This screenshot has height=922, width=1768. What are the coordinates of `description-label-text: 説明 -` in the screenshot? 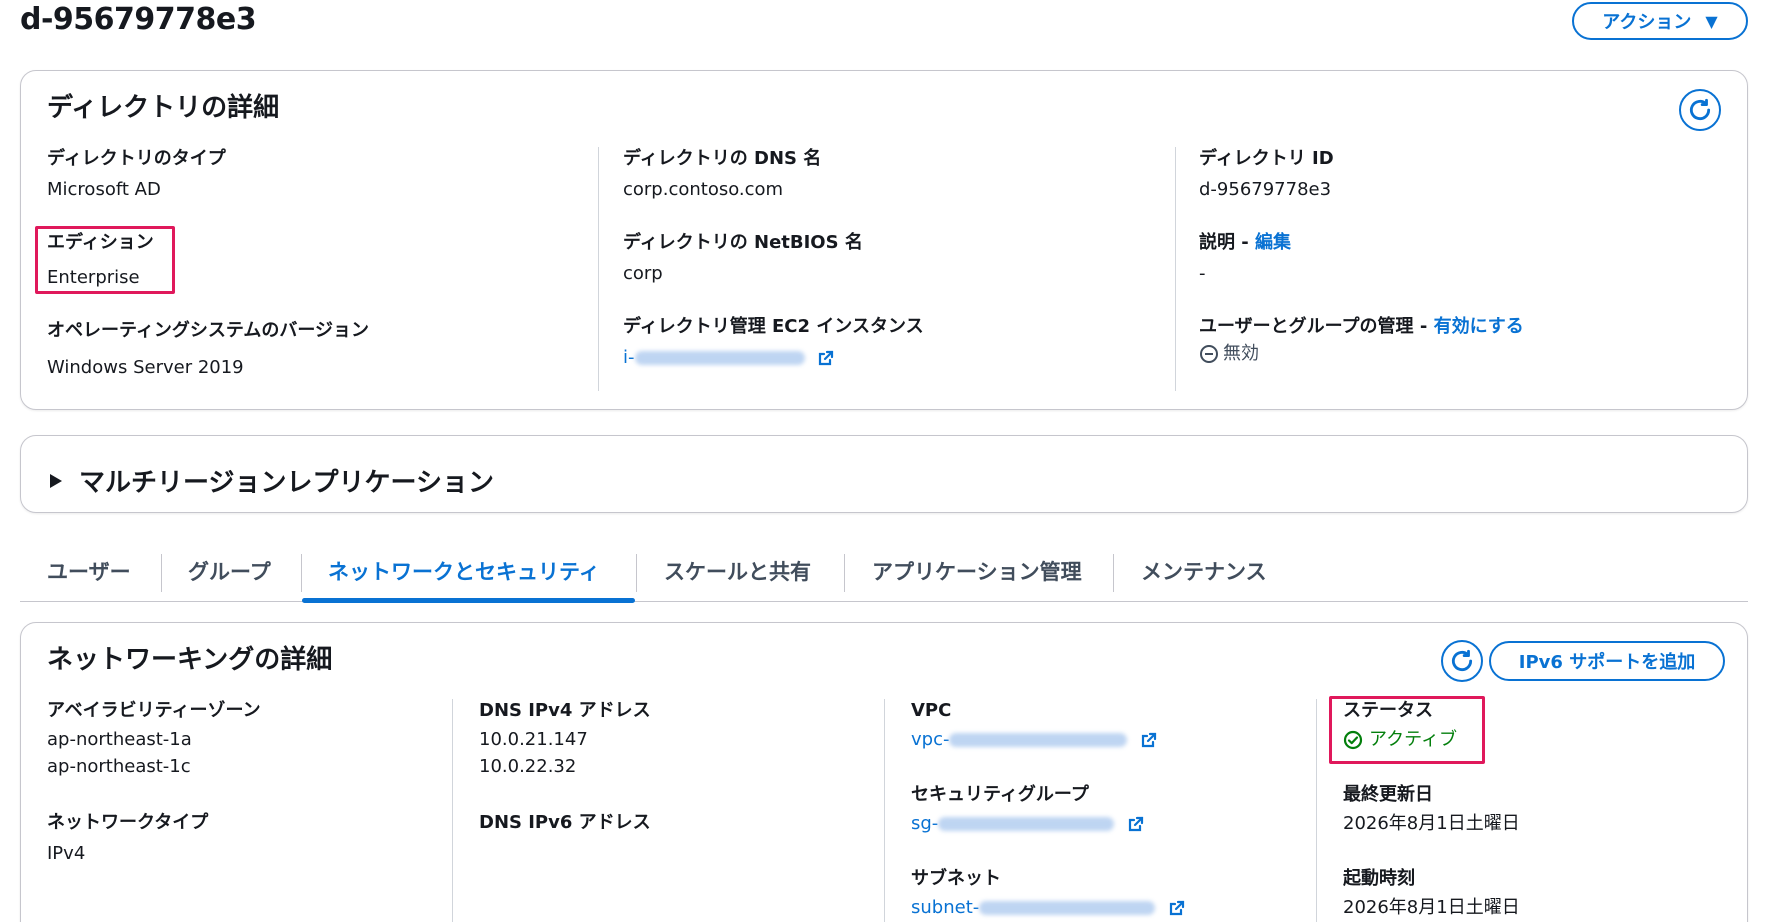 It's located at (1227, 242).